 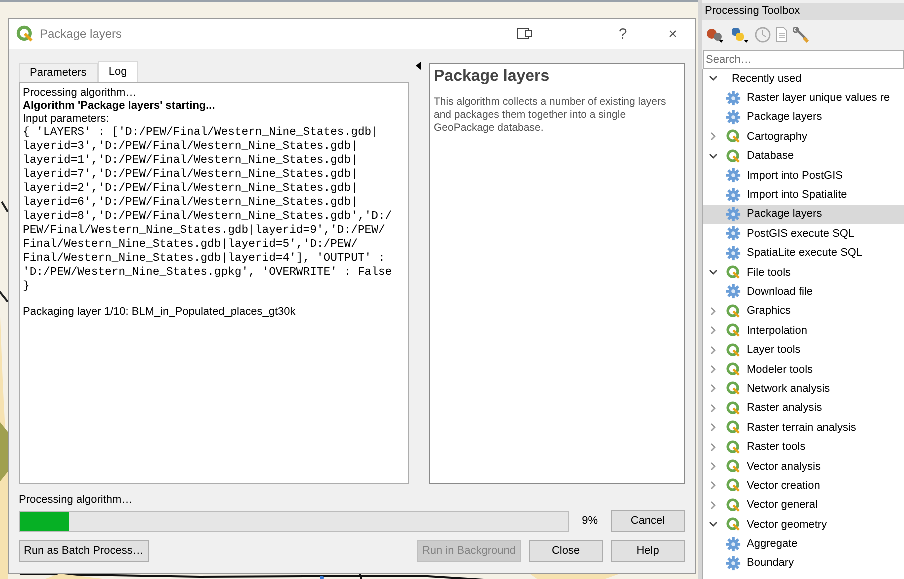 I want to click on log-code-line: 'D:/PEW/Western_Nine_States.gpkg', 'OVERWRITE' : False, so click(x=208, y=273).